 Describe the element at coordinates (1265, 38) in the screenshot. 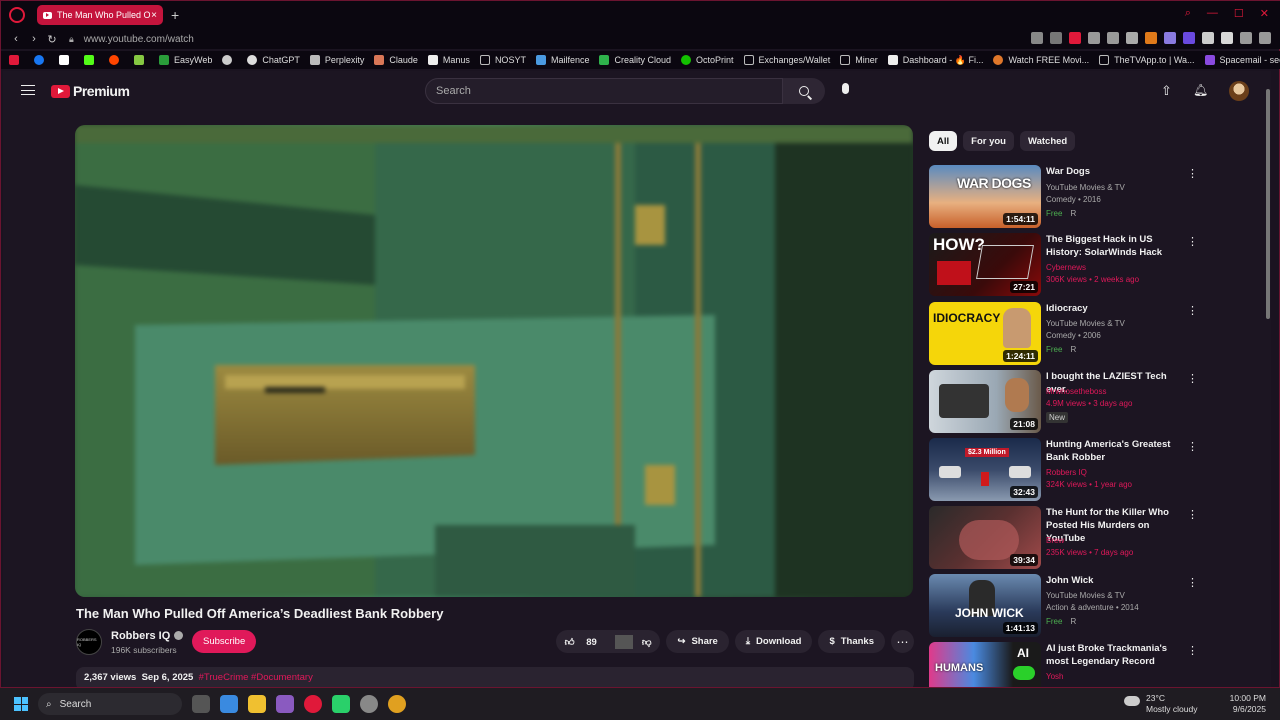

I see `menu-icon` at that location.